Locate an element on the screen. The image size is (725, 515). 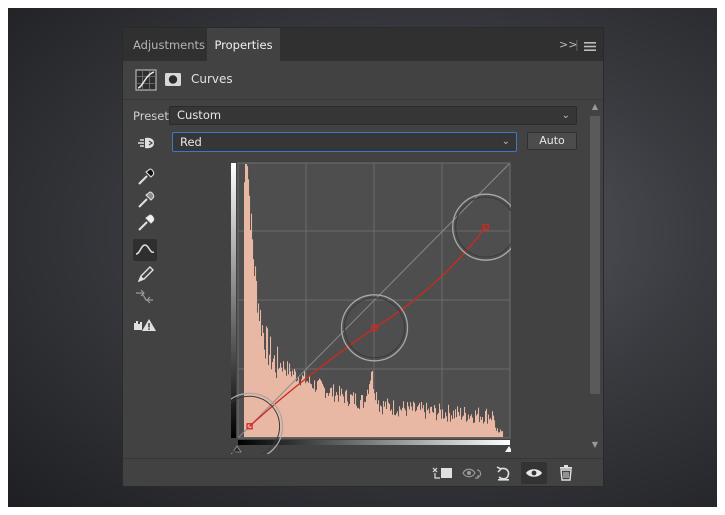
scroll-up-icon: ▲ is located at coordinates (595, 106).